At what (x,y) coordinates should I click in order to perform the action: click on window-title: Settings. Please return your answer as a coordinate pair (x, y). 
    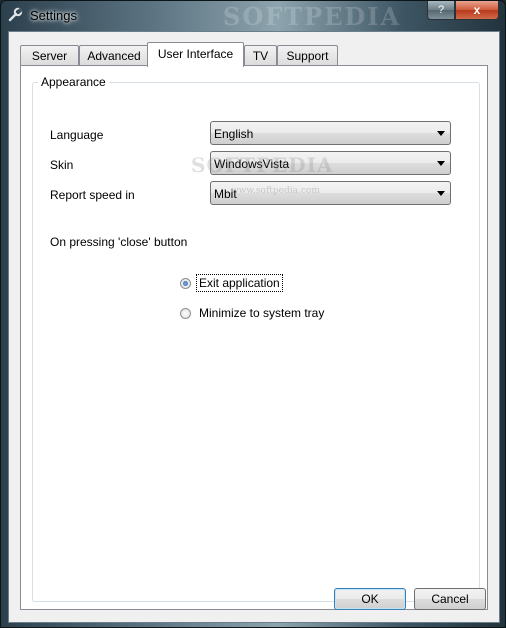
    Looking at the image, I should click on (53, 15).